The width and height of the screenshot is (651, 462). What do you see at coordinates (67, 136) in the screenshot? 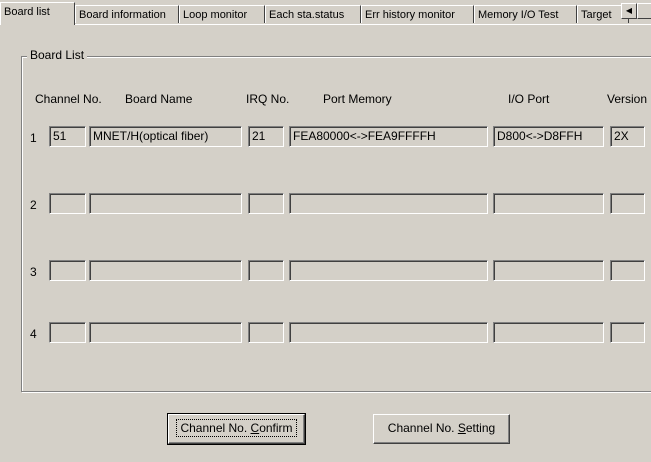
I see `channel-no-field: 51` at bounding box center [67, 136].